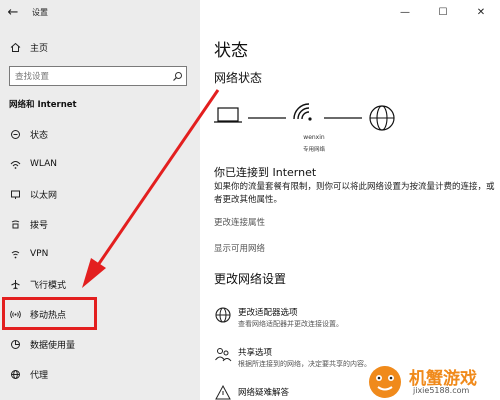 The width and height of the screenshot is (500, 400). I want to click on adapter-options-link: 更改适配器选项, so click(268, 312).